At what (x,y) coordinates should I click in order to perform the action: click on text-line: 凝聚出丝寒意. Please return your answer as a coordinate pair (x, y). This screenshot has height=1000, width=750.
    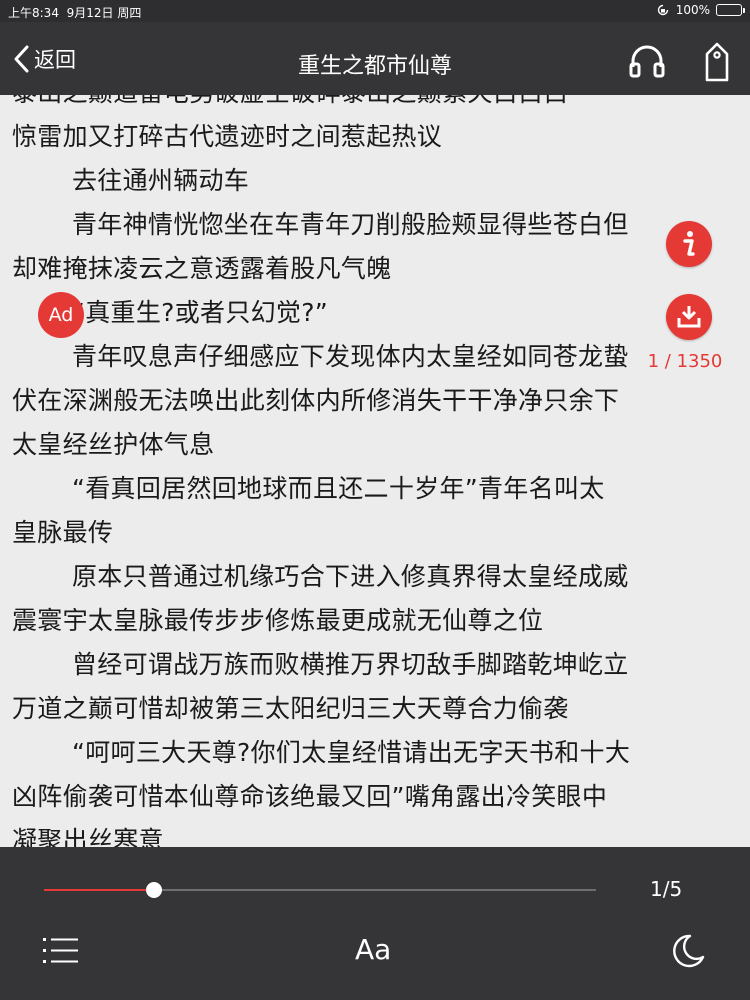
    Looking at the image, I should click on (88, 836).